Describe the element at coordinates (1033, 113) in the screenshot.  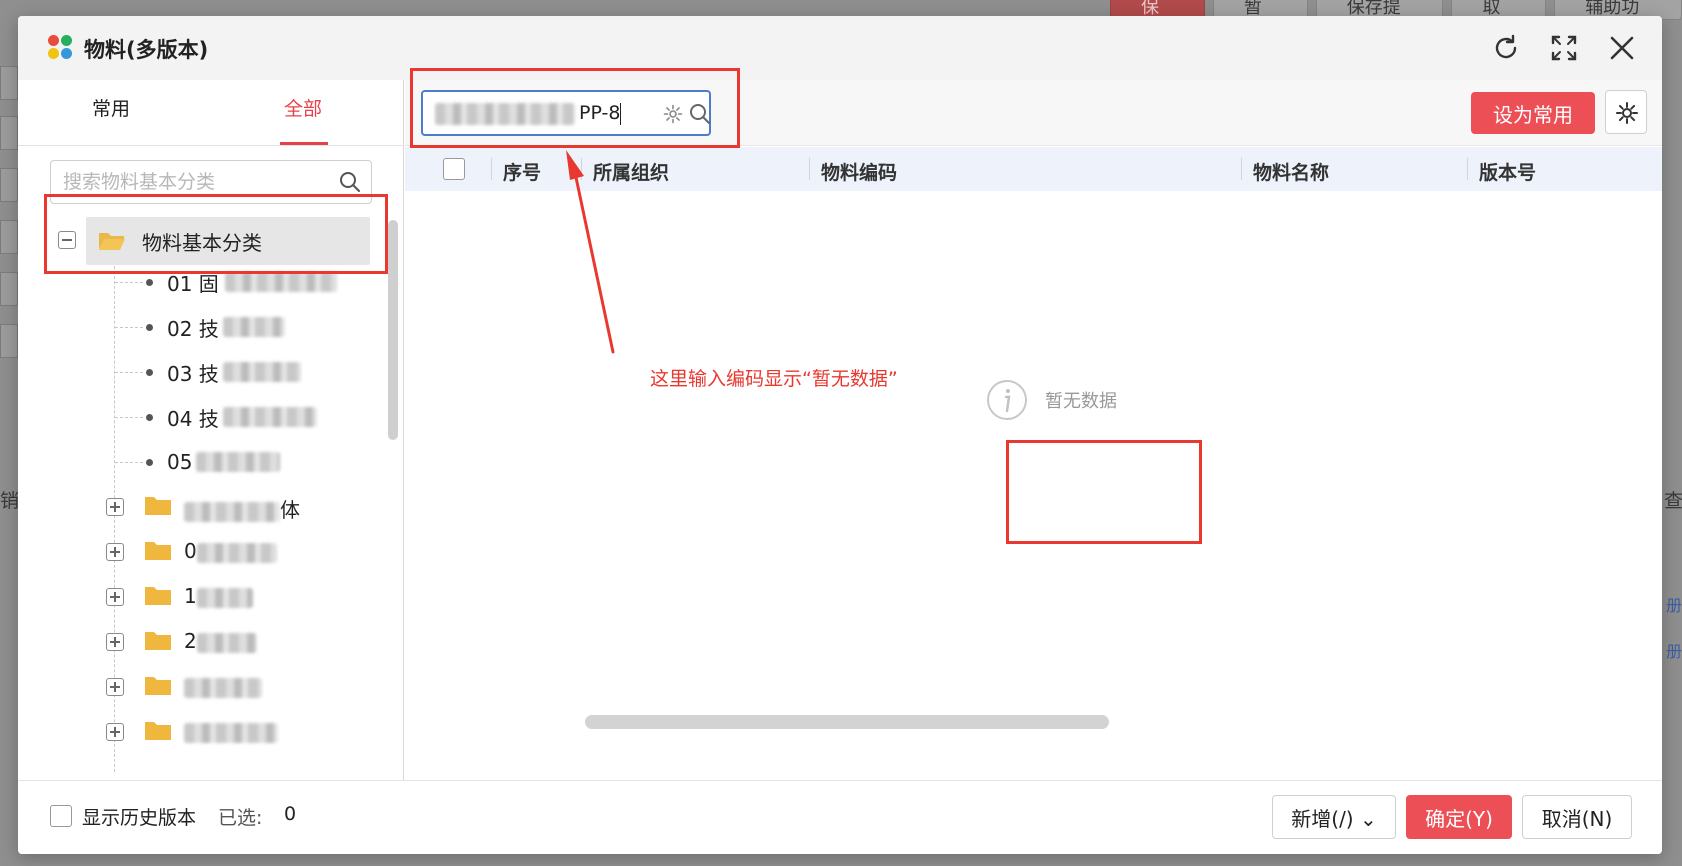
I see `list-toolbar: PP-8 设为常用` at that location.